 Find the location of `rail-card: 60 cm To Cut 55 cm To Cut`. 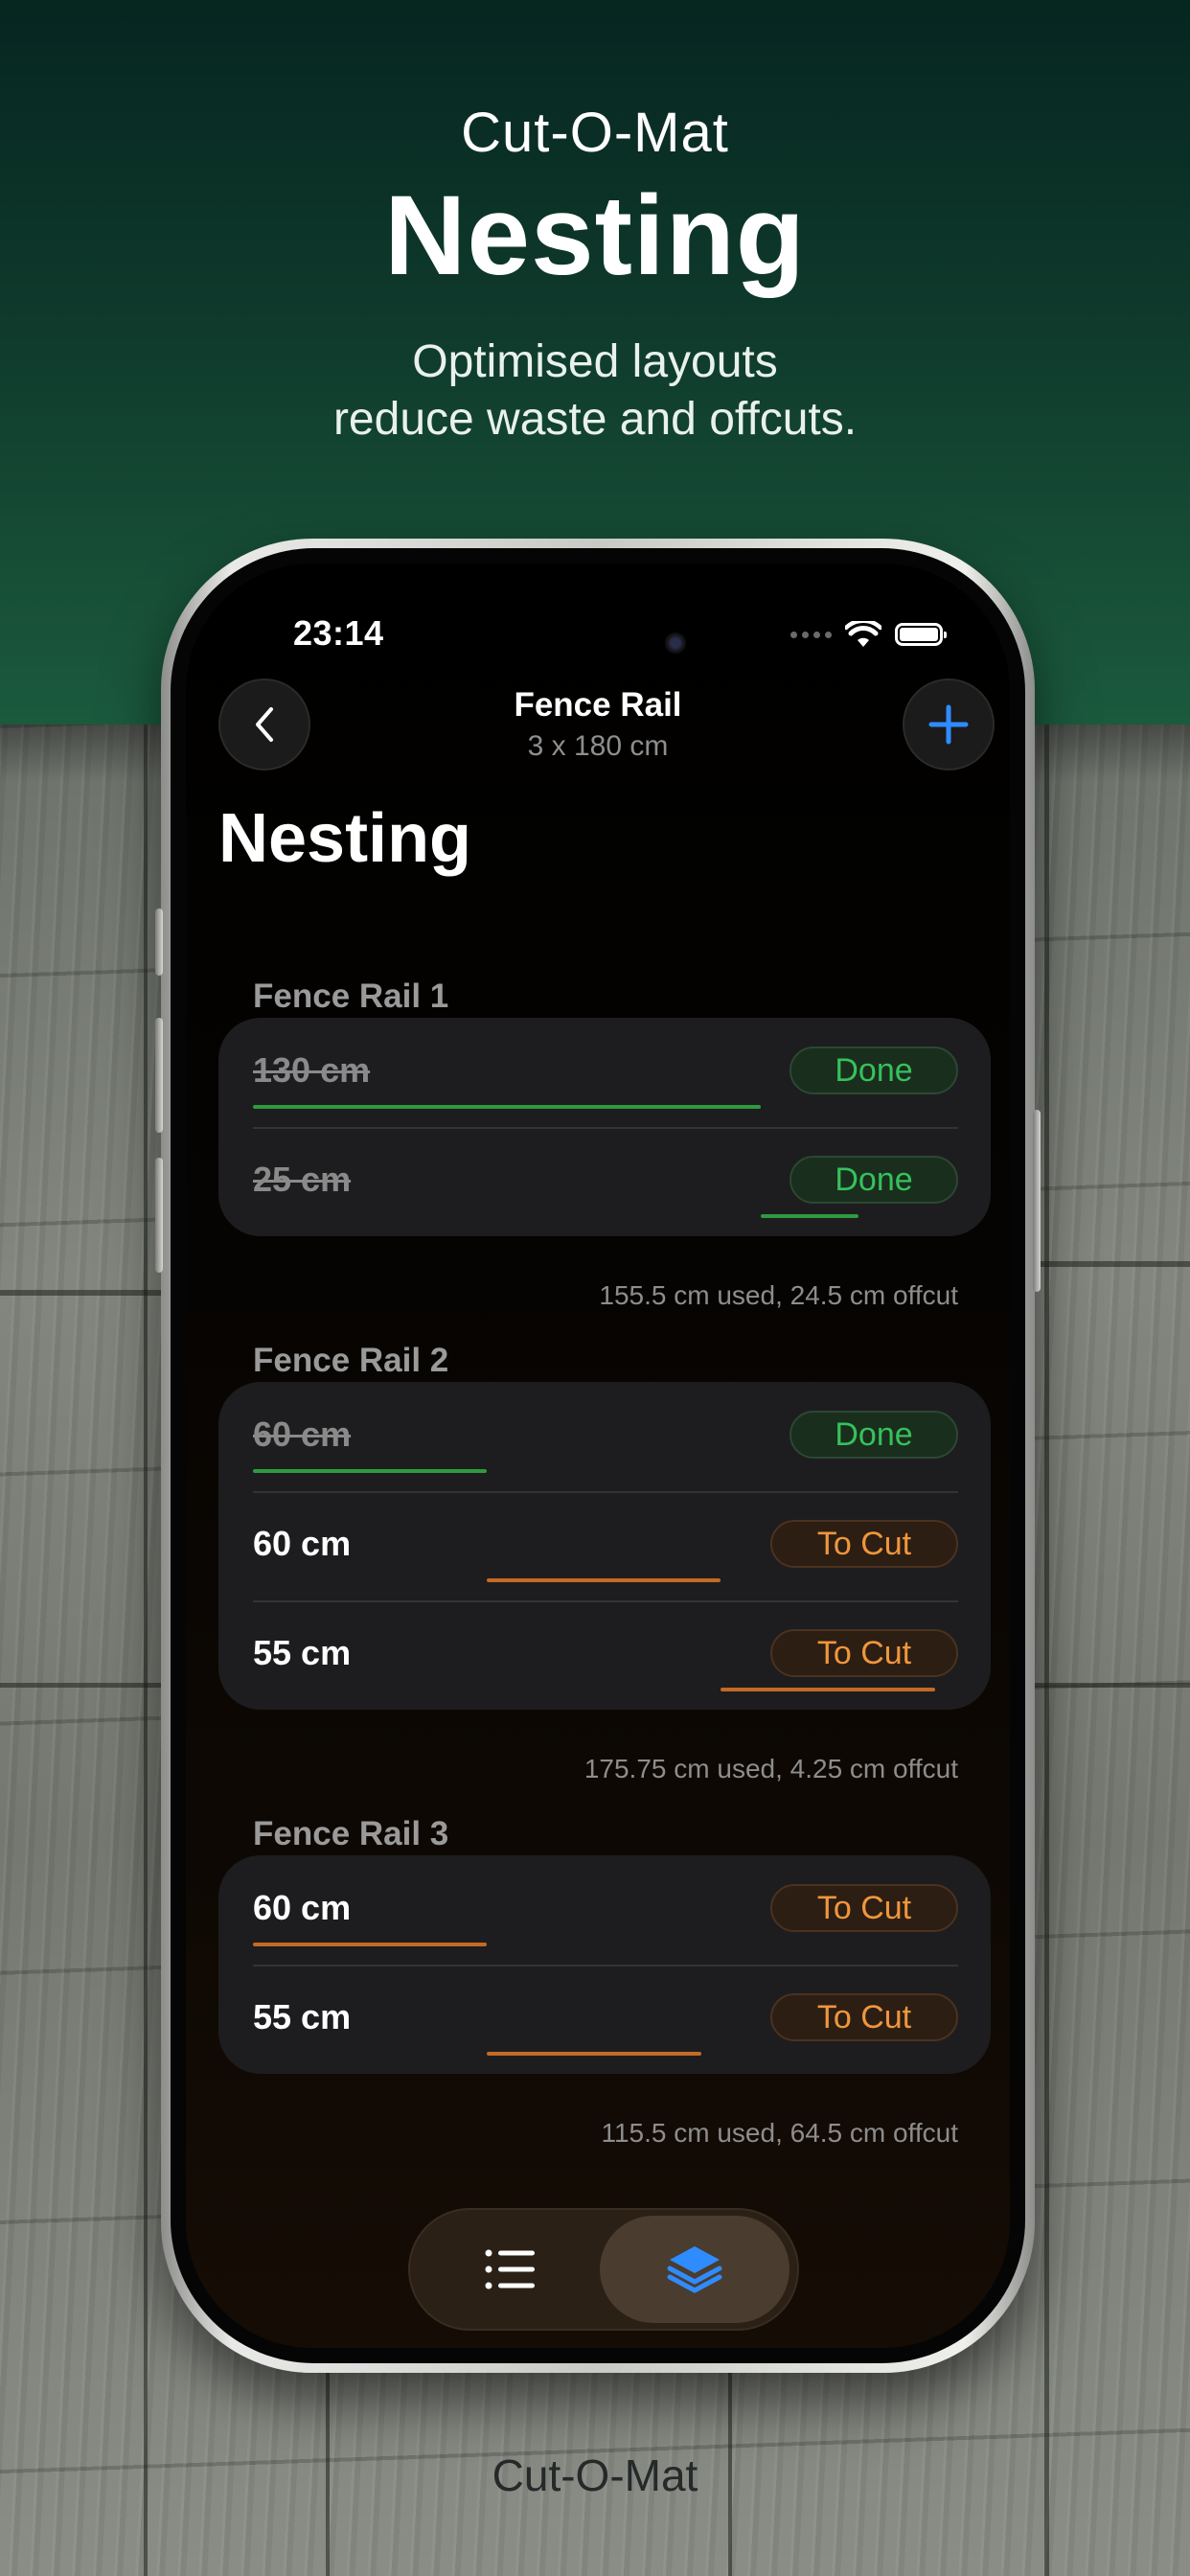

rail-card: 60 cm To Cut 55 cm To Cut is located at coordinates (605, 1965).